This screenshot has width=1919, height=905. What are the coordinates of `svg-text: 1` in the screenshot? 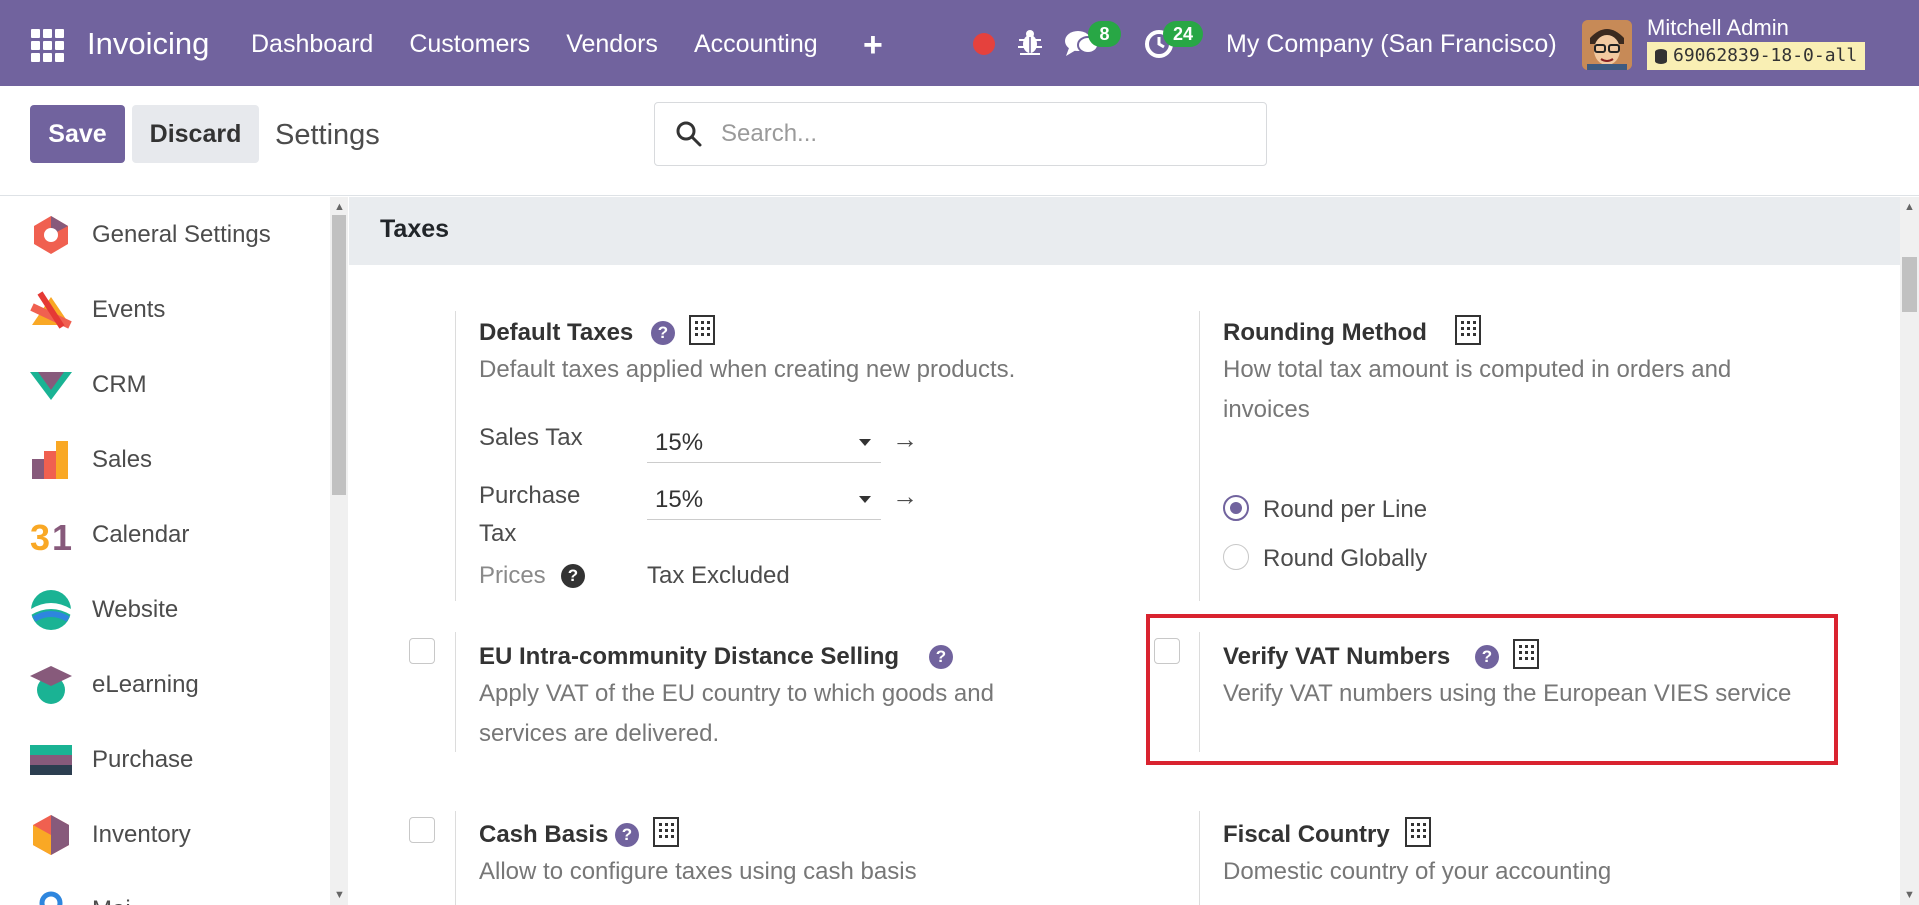 It's located at (62, 537).